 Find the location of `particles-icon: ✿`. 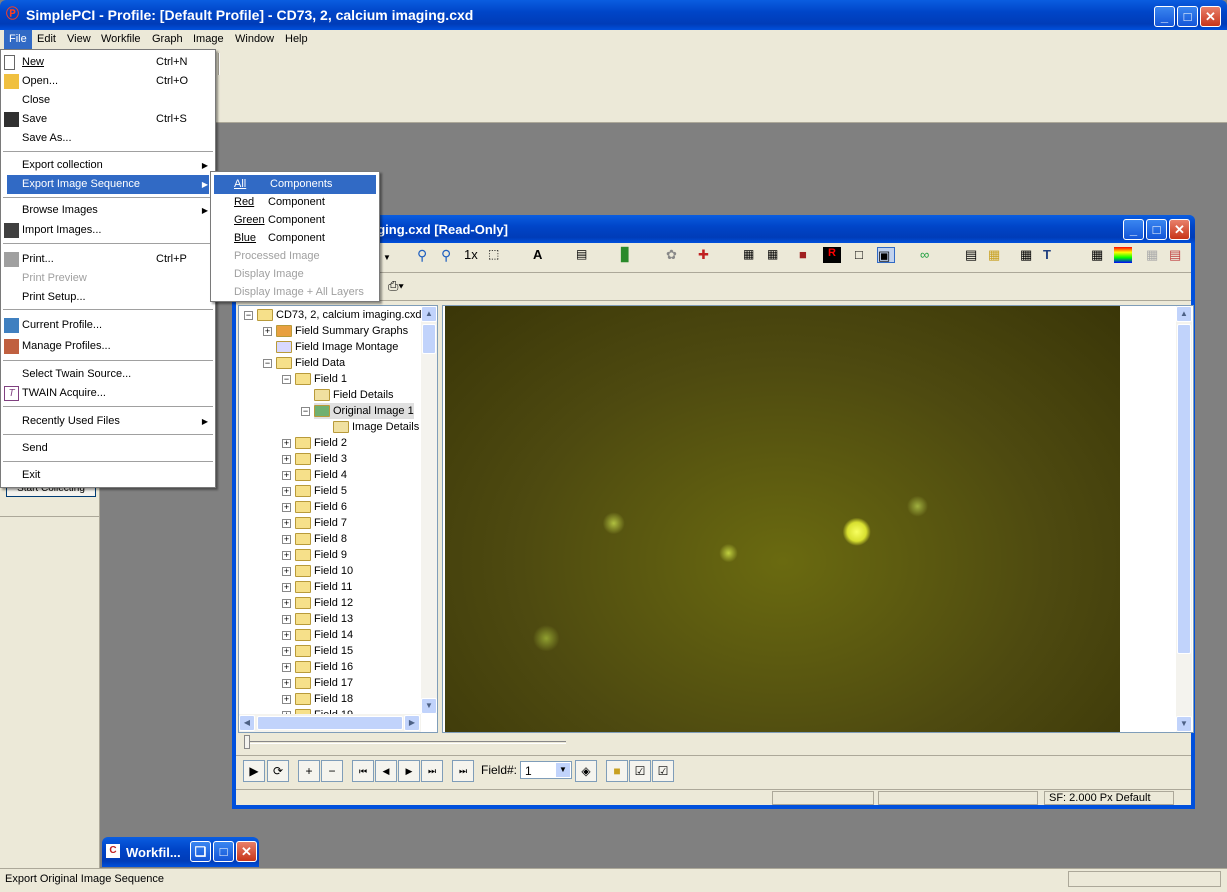

particles-icon: ✿ is located at coordinates (675, 255).